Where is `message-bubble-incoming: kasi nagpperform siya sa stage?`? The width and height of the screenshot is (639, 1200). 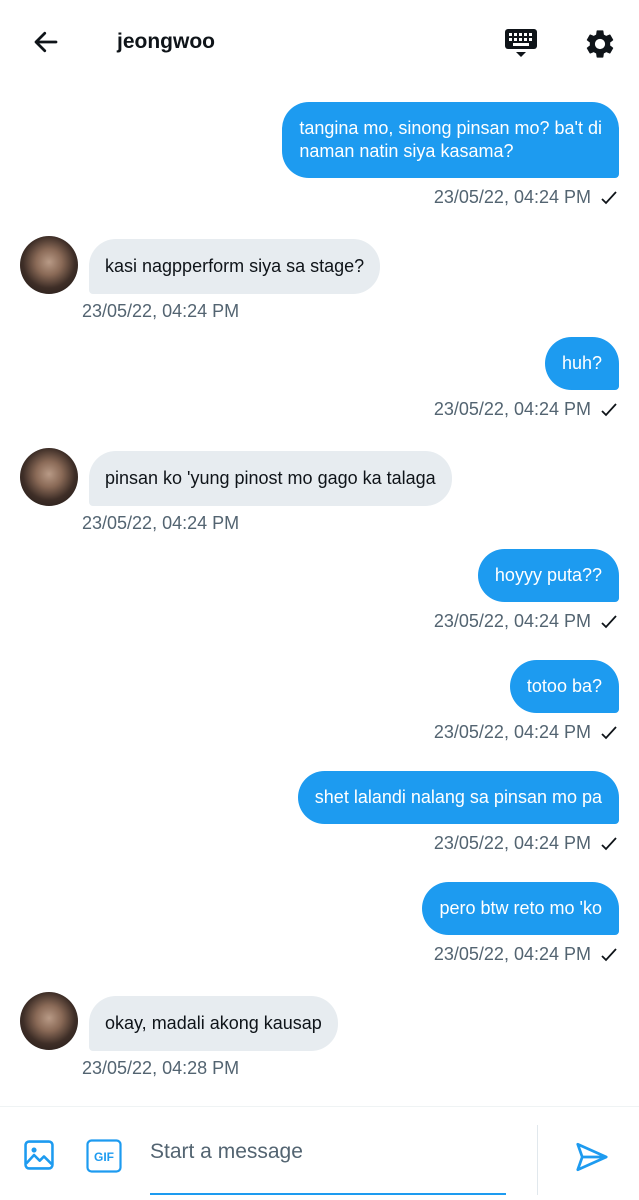
message-bubble-incoming: kasi nagpperform siya sa stage? is located at coordinates (235, 266).